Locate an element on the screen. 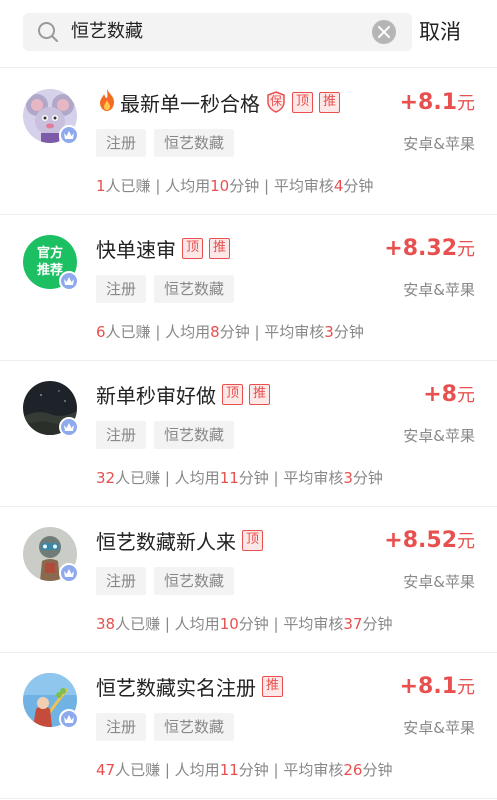 This screenshot has width=497, height=800. cancel-button: 取消 is located at coordinates (440, 32).